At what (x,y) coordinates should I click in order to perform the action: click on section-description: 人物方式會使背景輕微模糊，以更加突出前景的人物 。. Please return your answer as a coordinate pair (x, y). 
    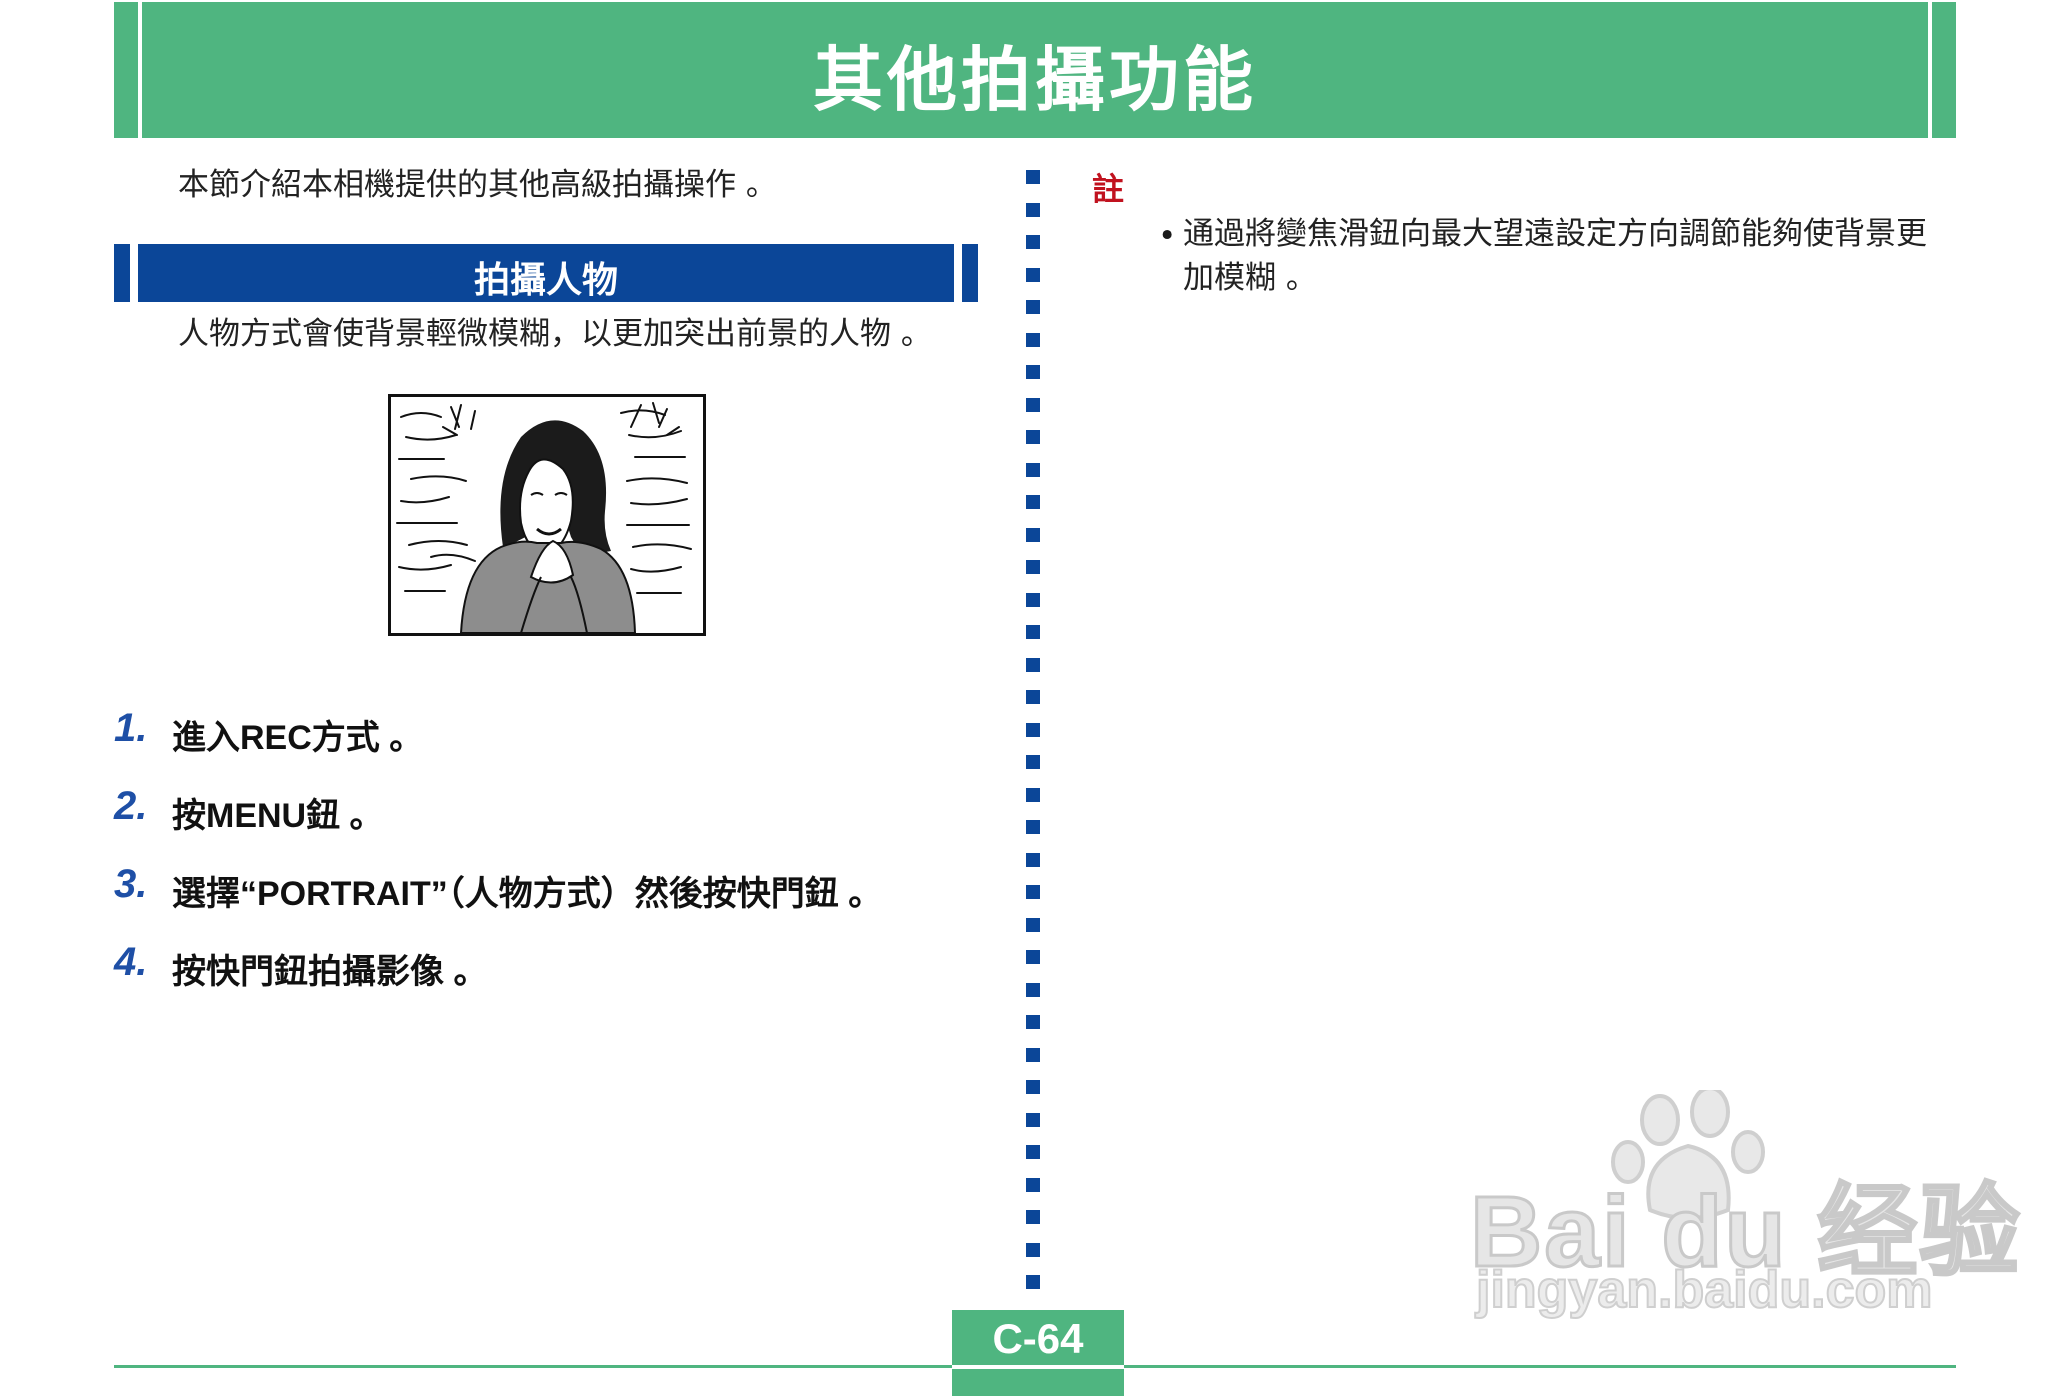
    Looking at the image, I should click on (555, 334).